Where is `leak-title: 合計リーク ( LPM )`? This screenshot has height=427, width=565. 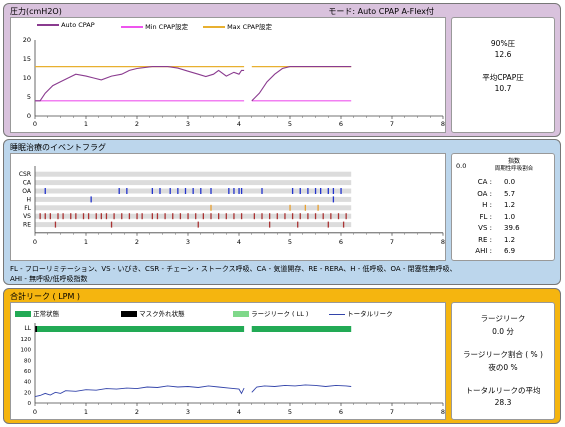
leak-title: 合計リーク ( LPM ) is located at coordinates (45, 296).